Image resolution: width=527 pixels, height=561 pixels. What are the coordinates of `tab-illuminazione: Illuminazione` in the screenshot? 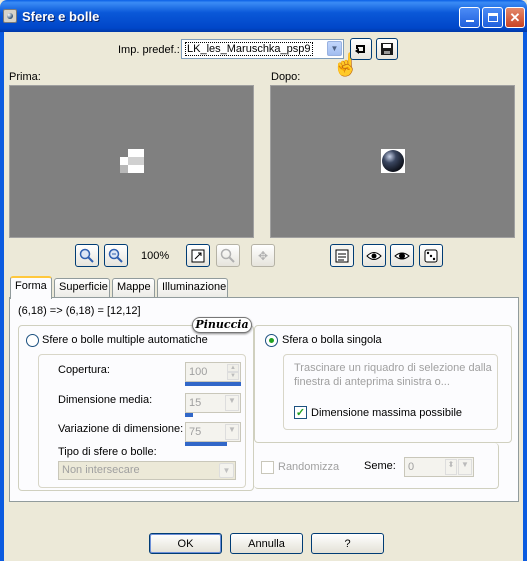 It's located at (192, 287).